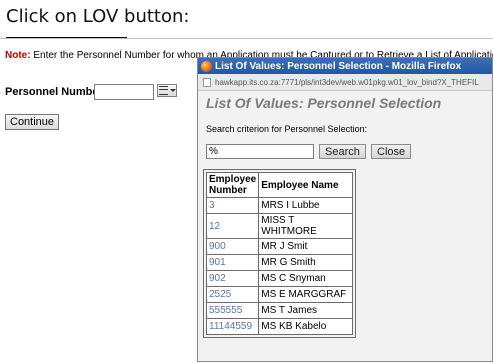 This screenshot has height=363, width=493. I want to click on lov-button, so click(167, 90).